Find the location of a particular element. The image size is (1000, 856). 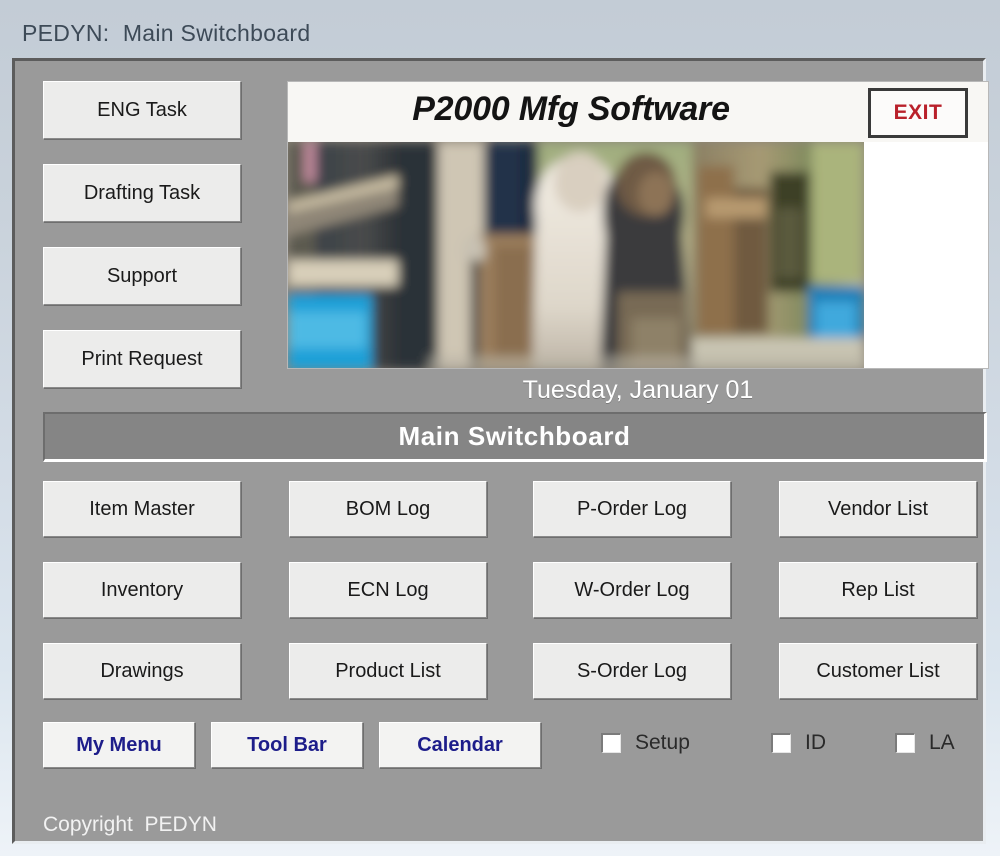

item-master-button: Item Master is located at coordinates (142, 509).